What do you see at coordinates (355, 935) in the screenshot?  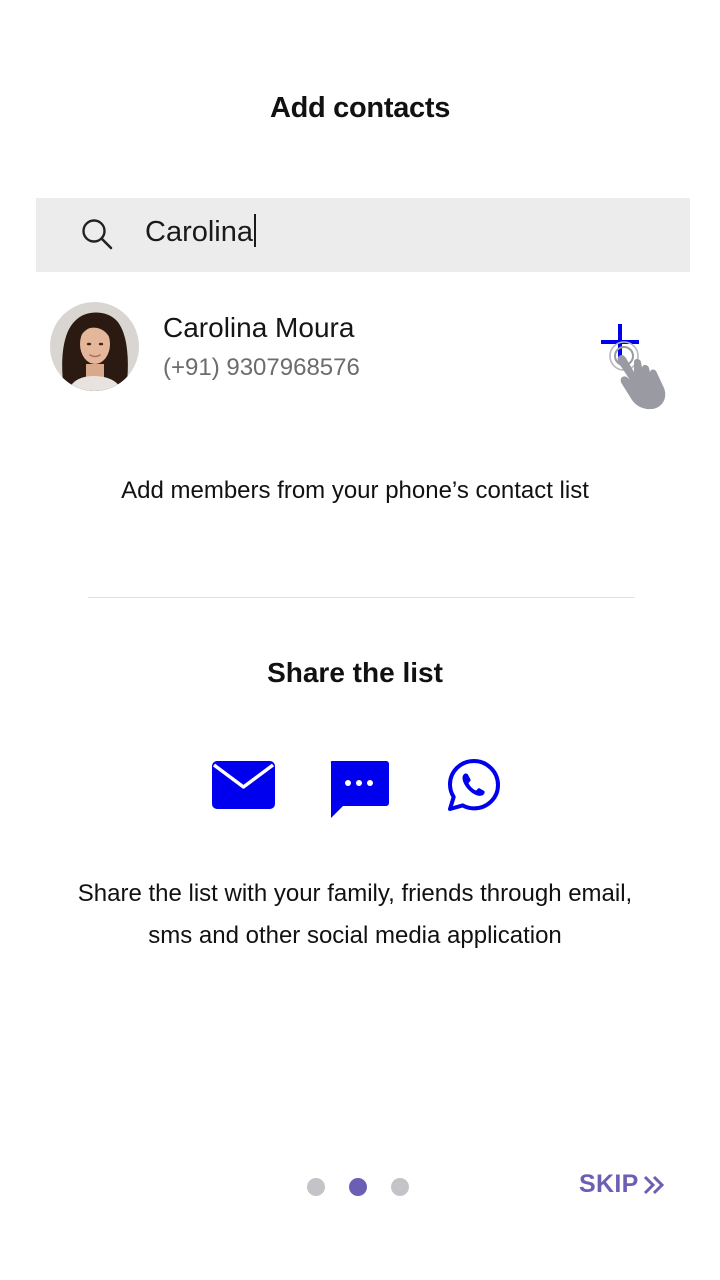 I see `share-description-line-2: sms and other social media application` at bounding box center [355, 935].